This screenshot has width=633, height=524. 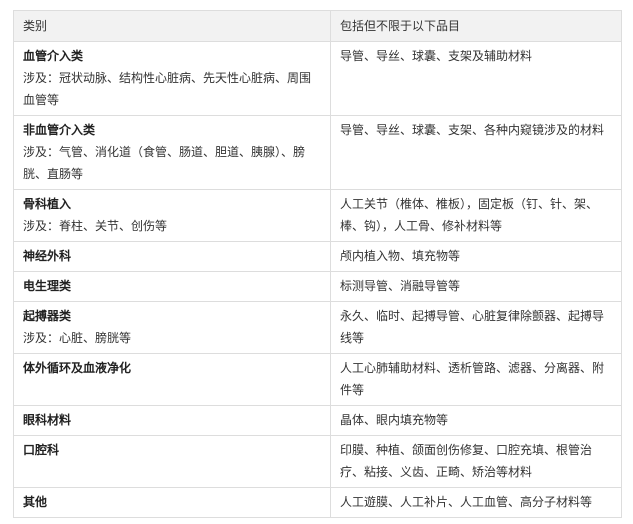 What do you see at coordinates (172, 379) in the screenshot?
I see `category-cell: 体外循环及血液净化` at bounding box center [172, 379].